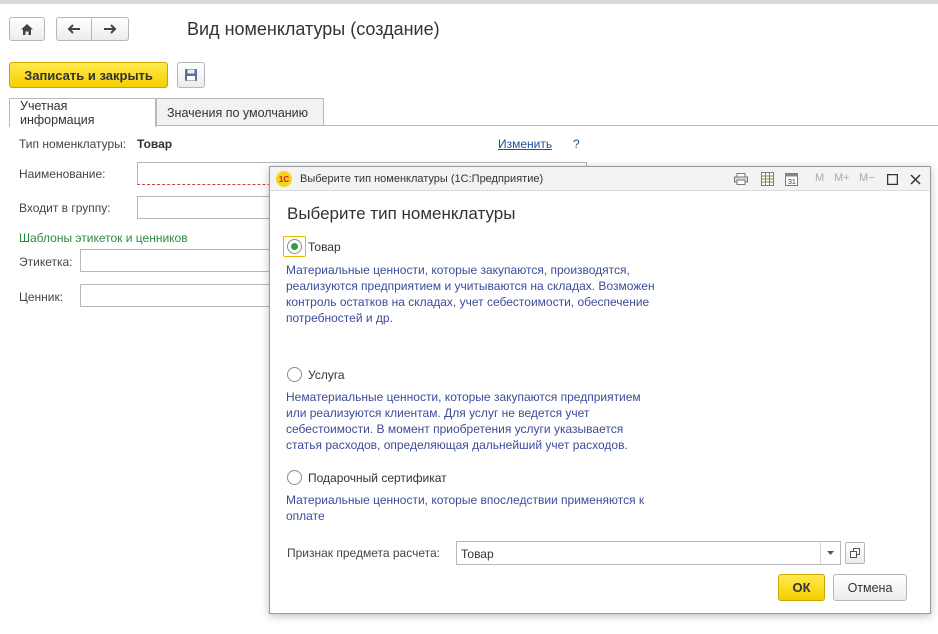  I want to click on arrow-left-icon, so click(73, 29).